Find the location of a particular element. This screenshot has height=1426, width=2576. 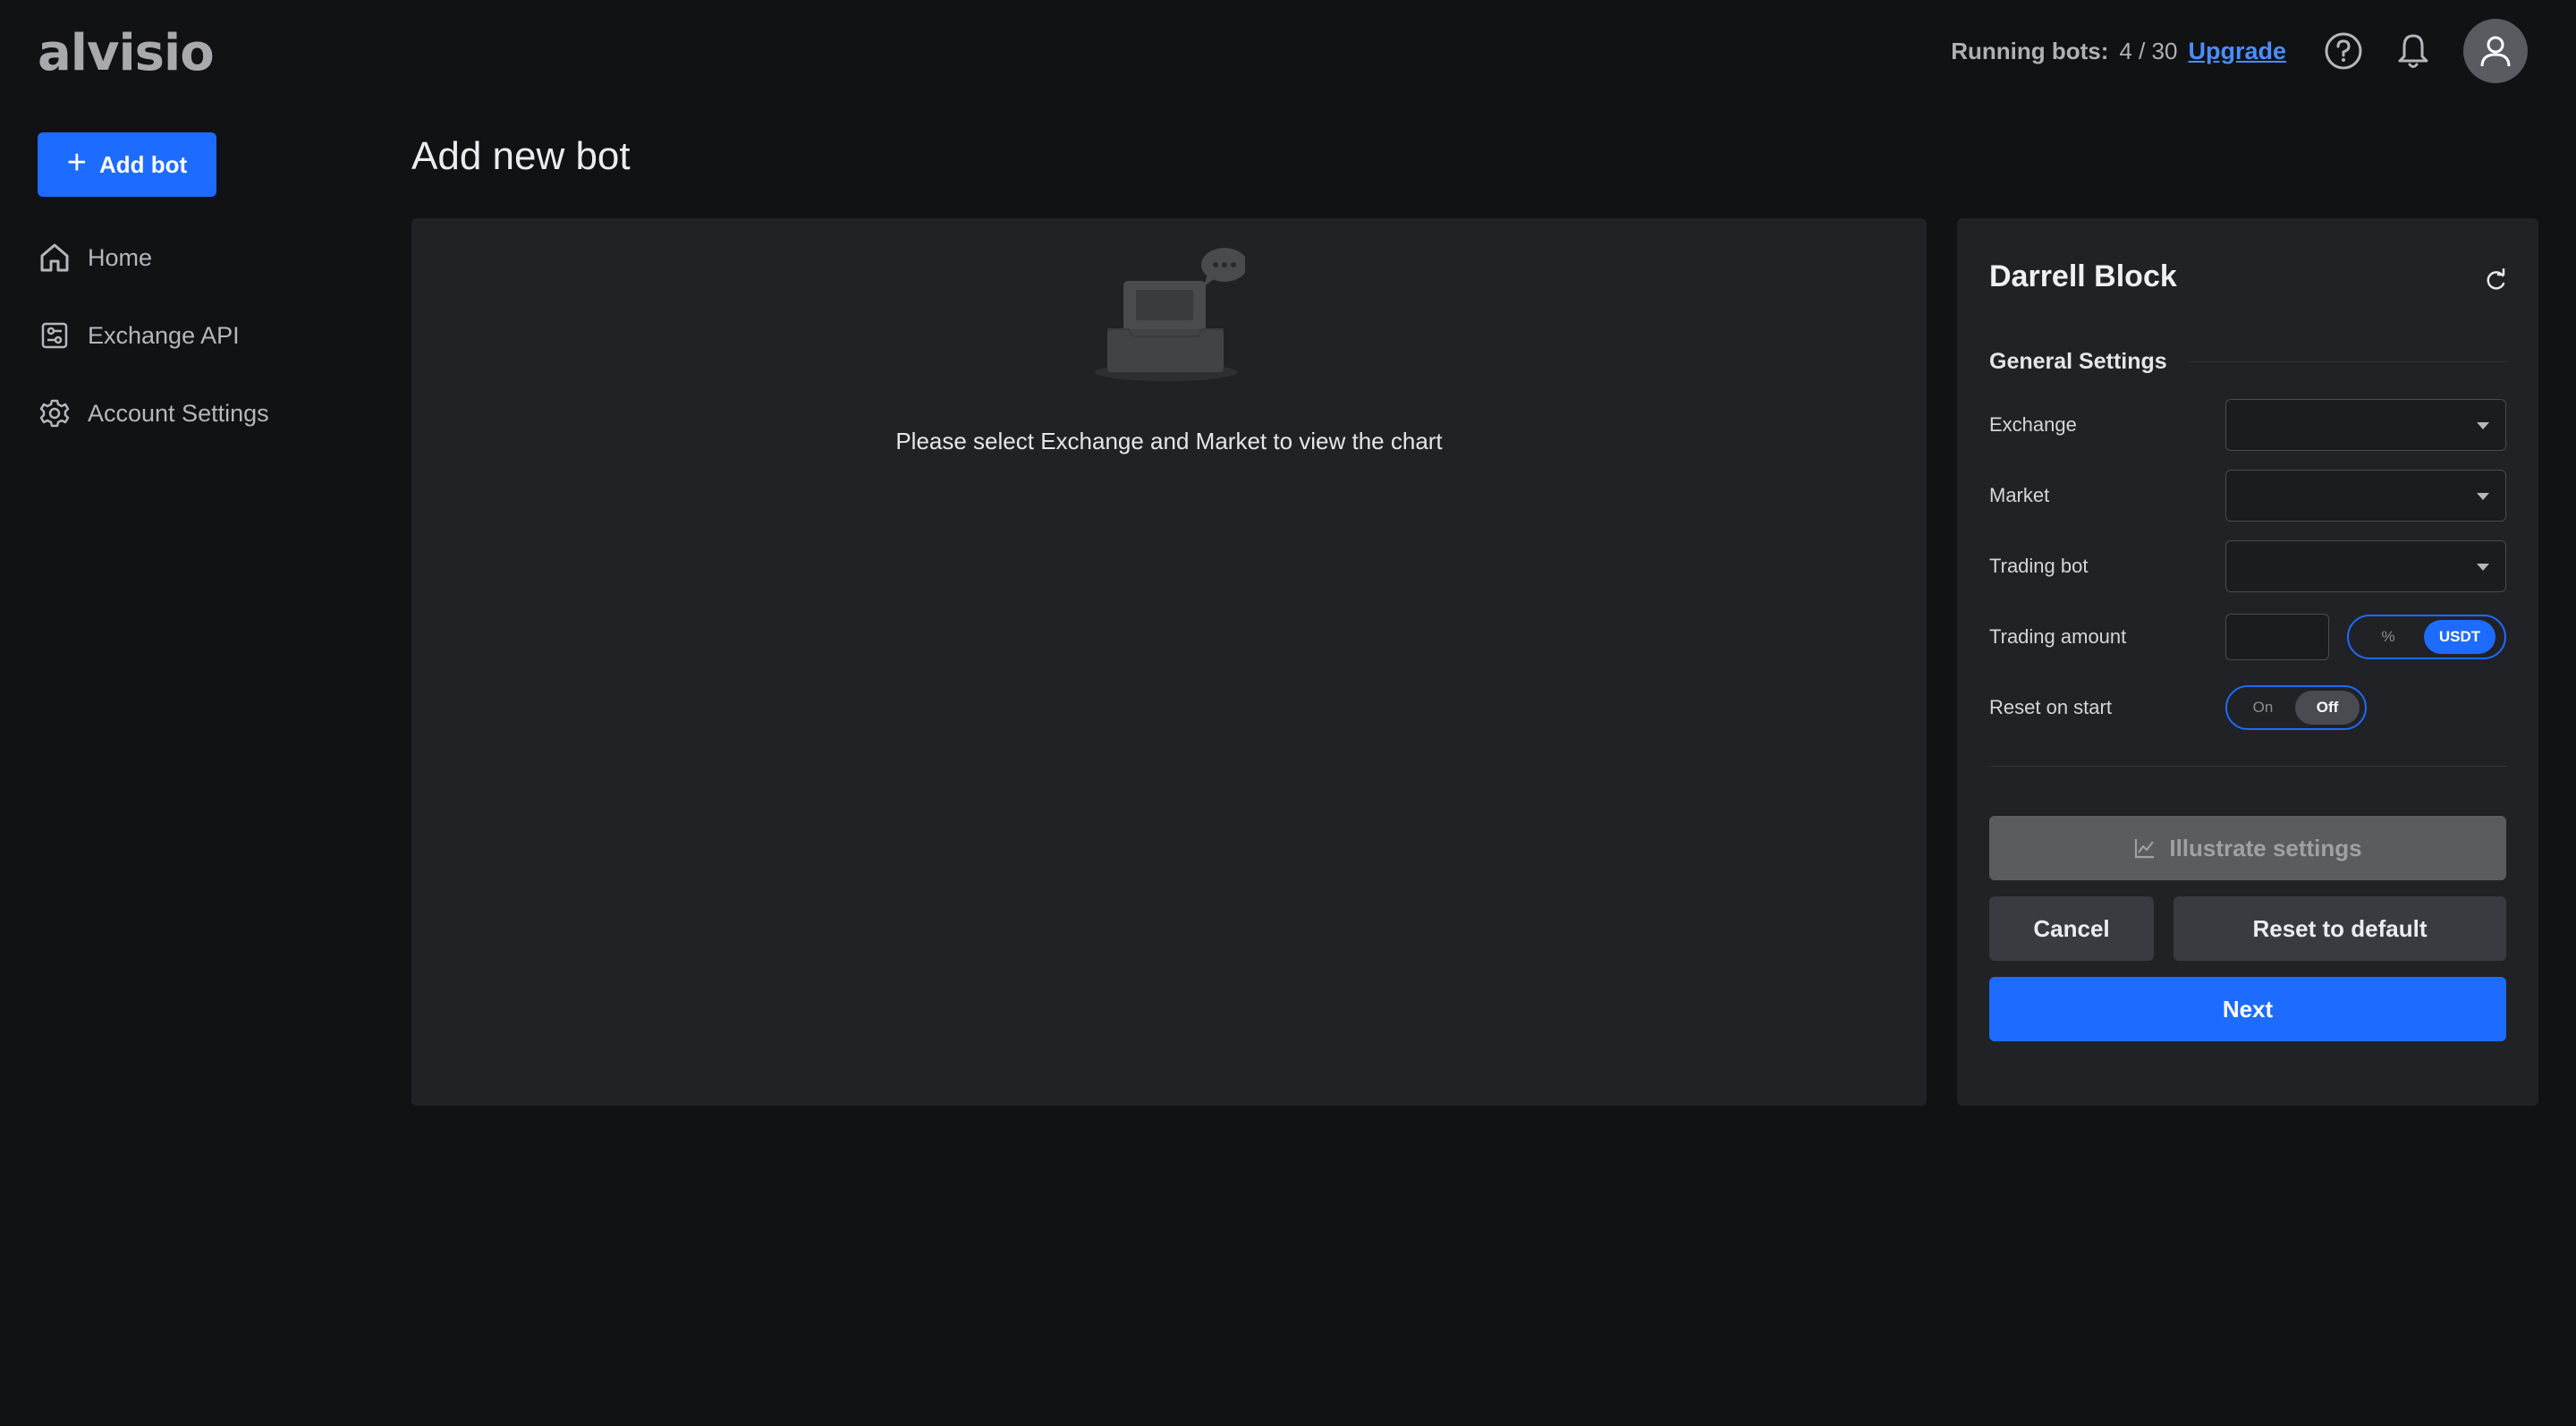

avatar is located at coordinates (2495, 51).